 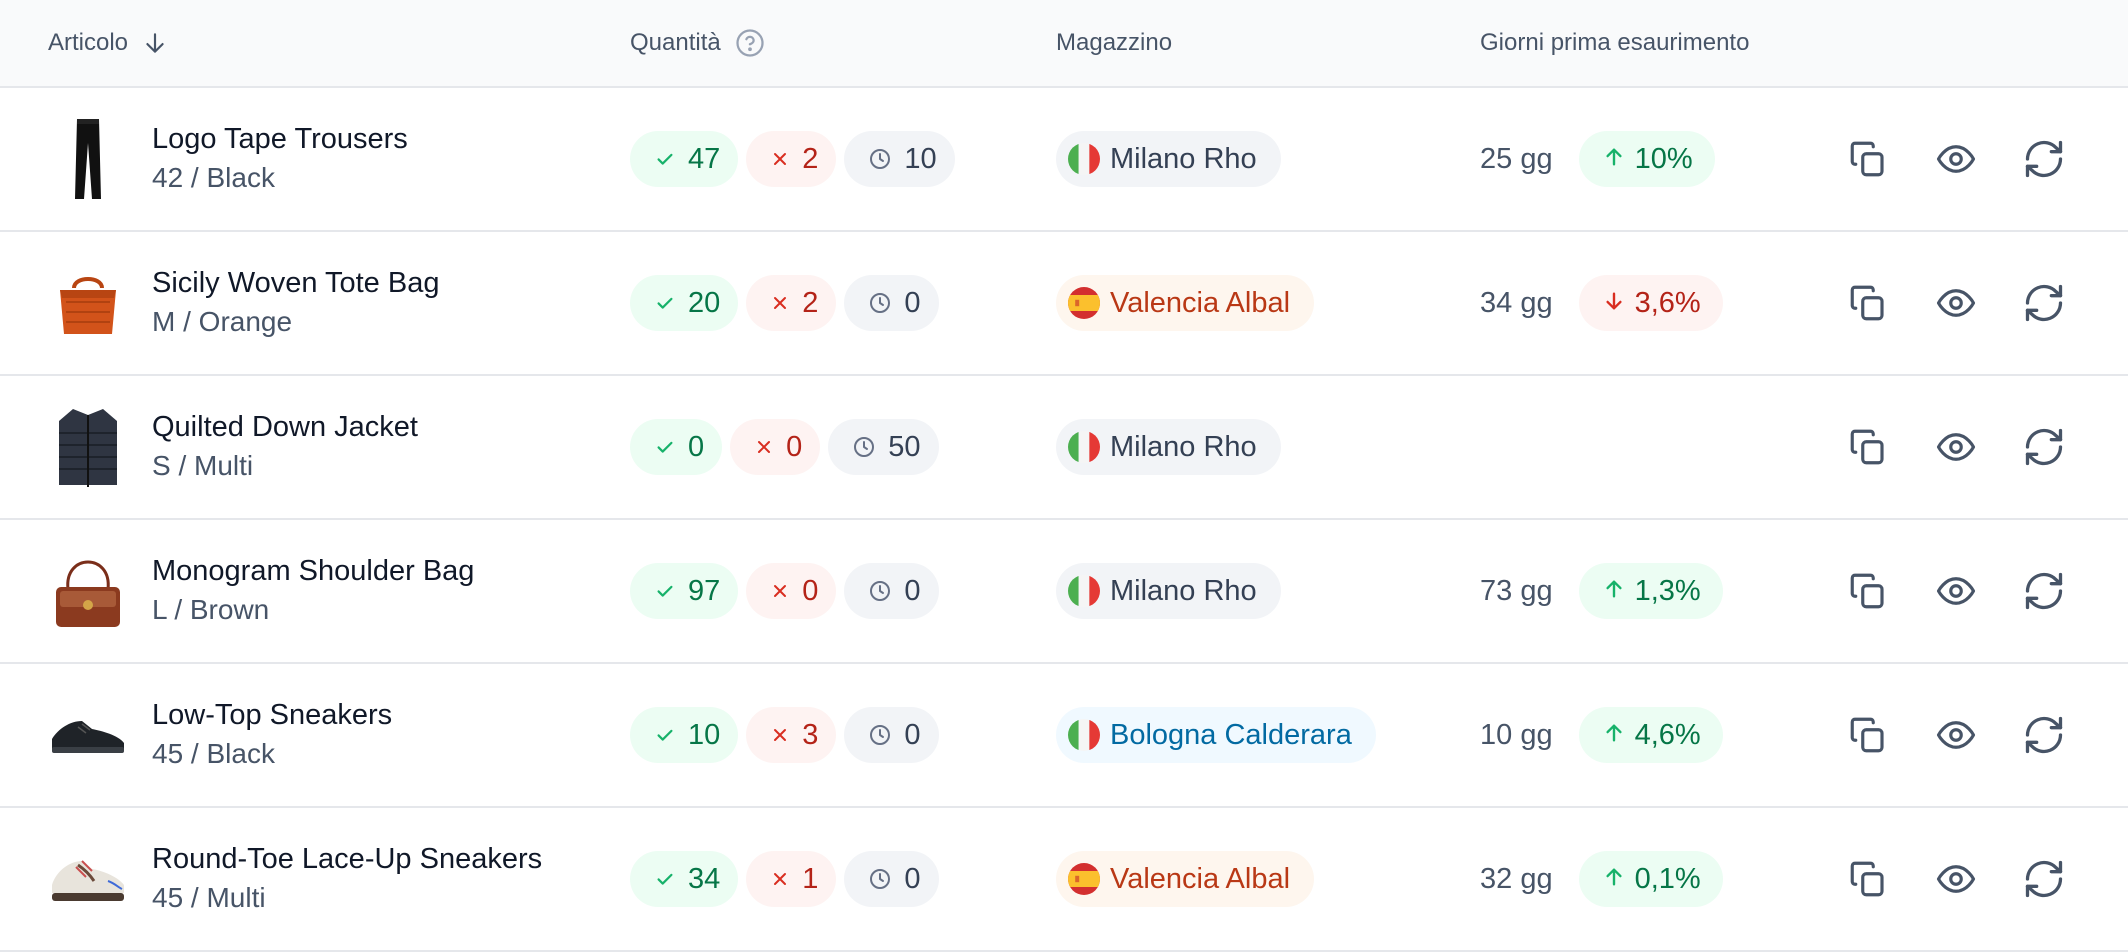 I want to click on available-count: 34, so click(x=704, y=878).